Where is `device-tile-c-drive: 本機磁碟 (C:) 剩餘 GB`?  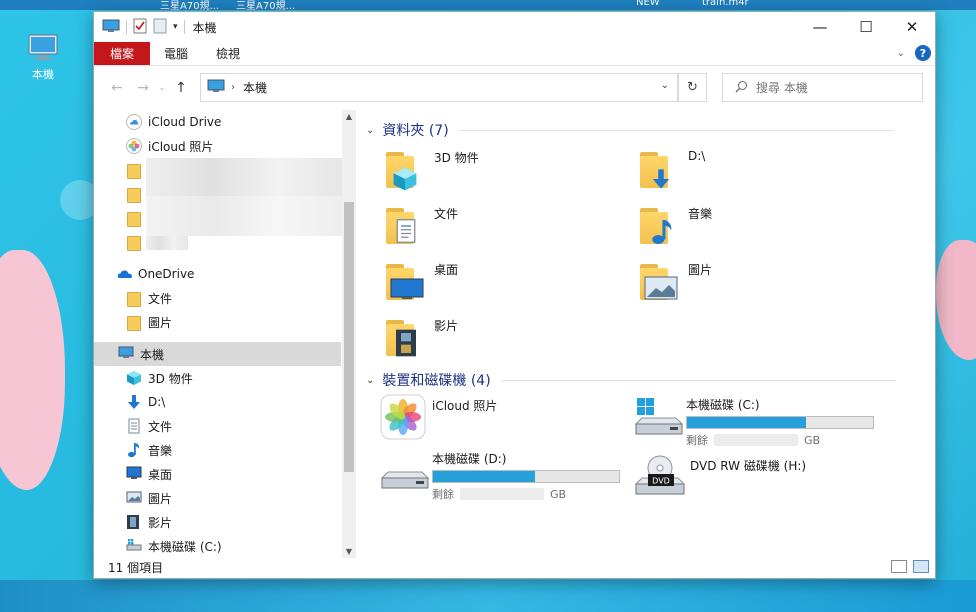
device-tile-c-drive: 本機磁碟 (C:) 剩餘 GB is located at coordinates (754, 422).